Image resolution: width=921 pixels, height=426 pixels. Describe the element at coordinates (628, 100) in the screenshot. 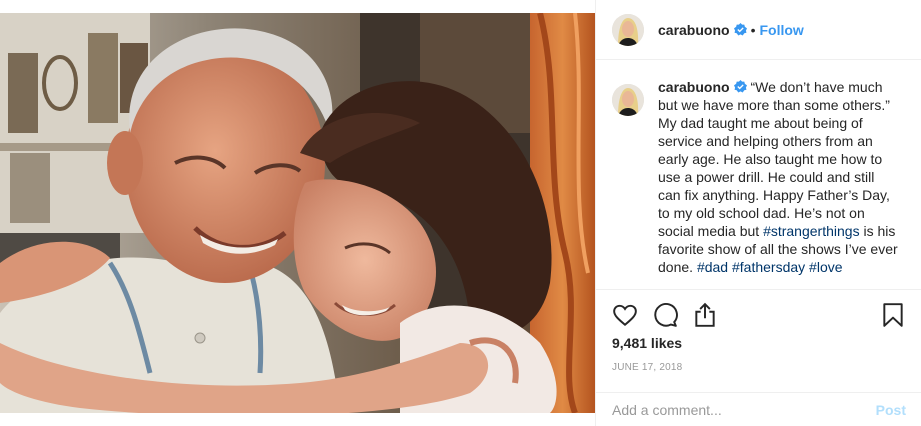

I see `caption-avatar` at that location.